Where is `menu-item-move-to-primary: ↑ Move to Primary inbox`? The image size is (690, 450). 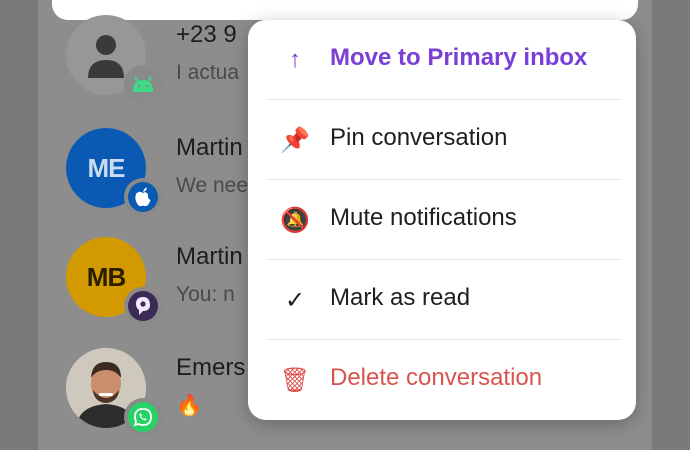
menu-item-move-to-primary: ↑ Move to Primary inbox is located at coordinates (442, 60).